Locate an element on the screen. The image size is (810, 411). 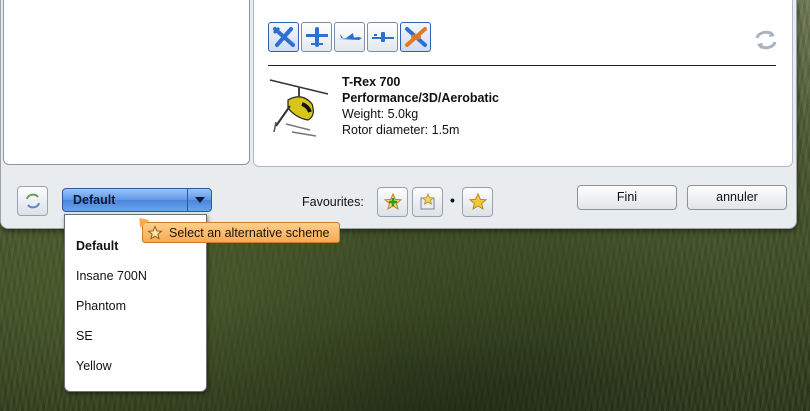
model-category: Performance/3D/Aerobatic is located at coordinates (421, 98).